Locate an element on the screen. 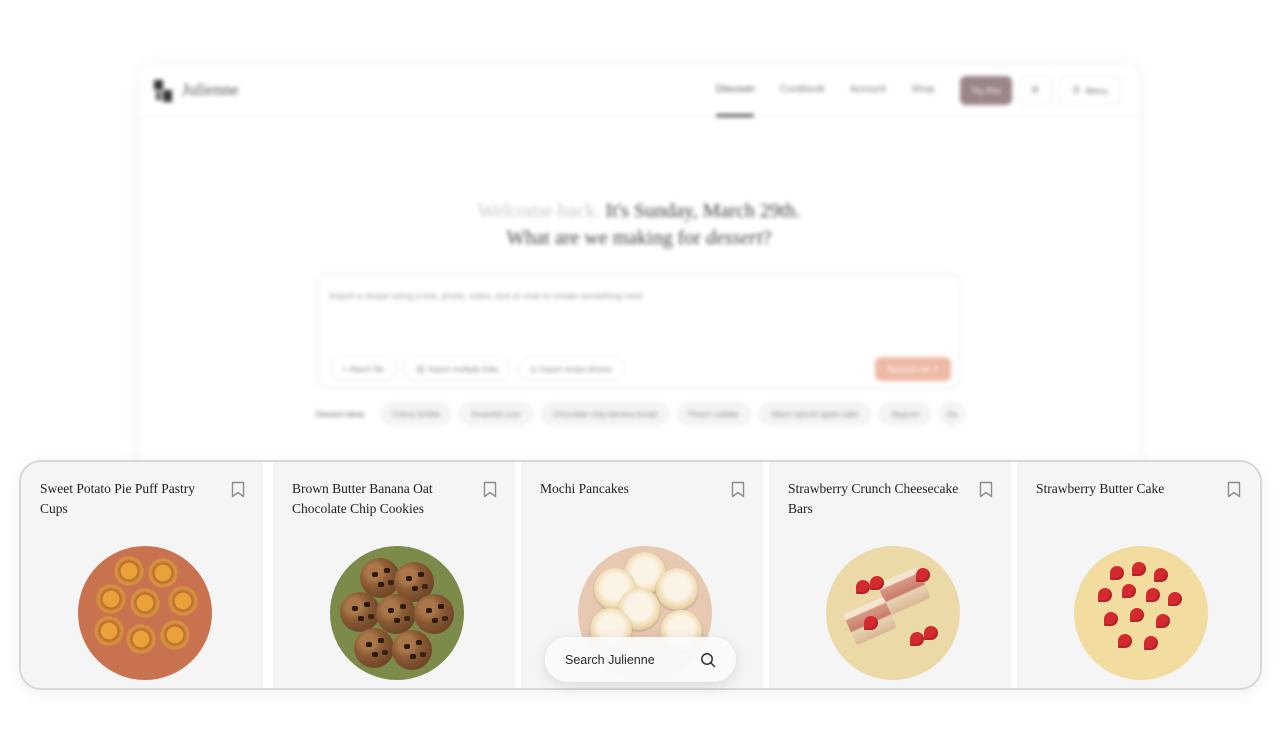 The image size is (1280, 754). menu-button: ☰ Menu is located at coordinates (1090, 90).